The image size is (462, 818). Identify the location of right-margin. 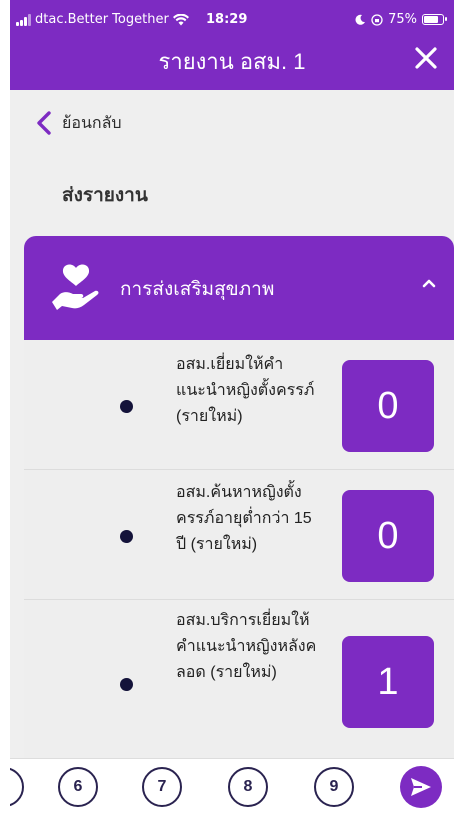
(458, 409).